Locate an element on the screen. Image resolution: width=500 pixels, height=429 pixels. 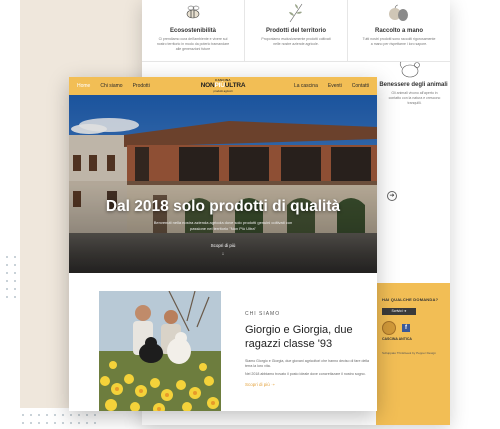
nav-prodotti: Prodotti is located at coordinates (141, 86).